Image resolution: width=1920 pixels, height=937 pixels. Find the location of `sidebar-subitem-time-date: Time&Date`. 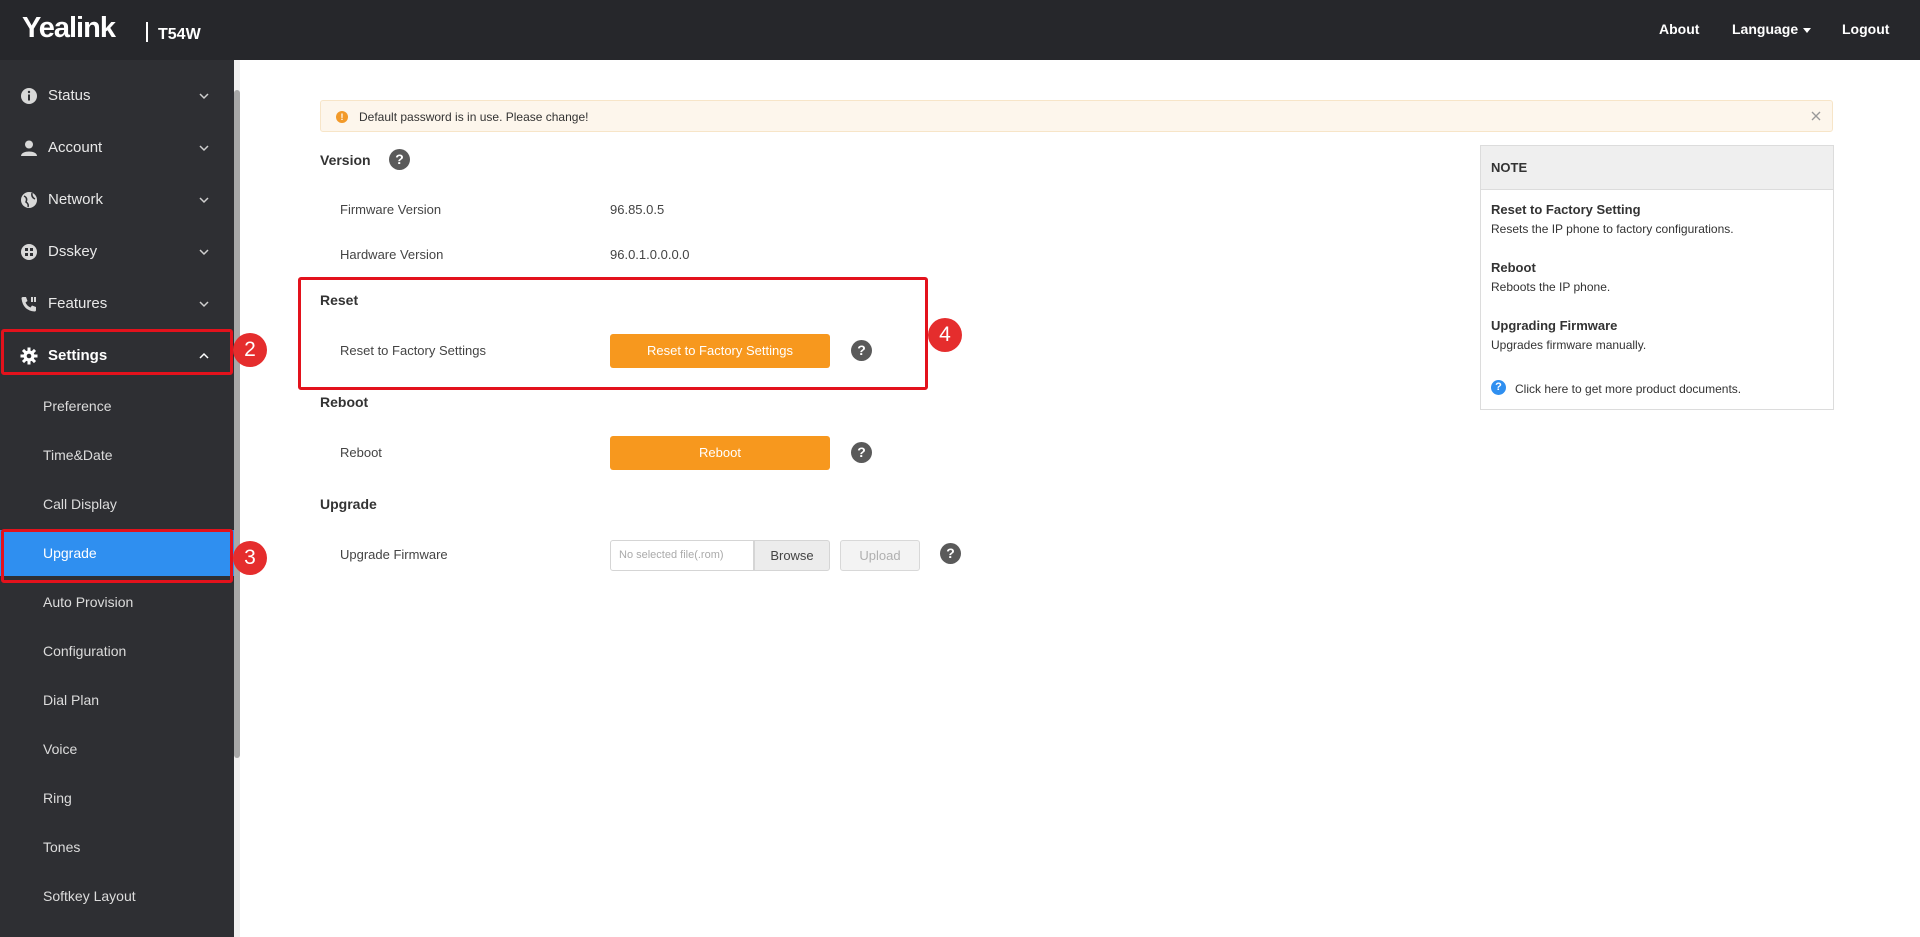

sidebar-subitem-time-date: Time&Date is located at coordinates (117, 455).